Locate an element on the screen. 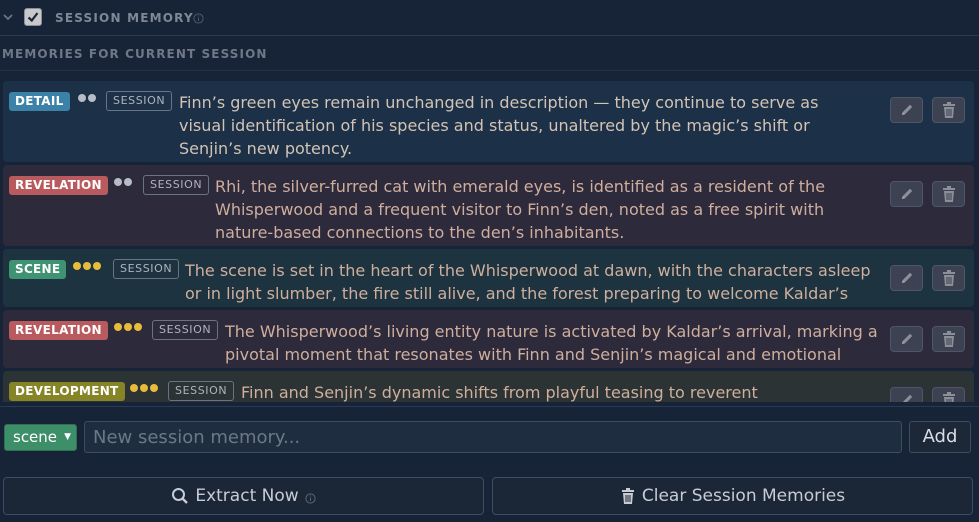 The height and width of the screenshot is (522, 979). session-memory-checkbox is located at coordinates (33, 17).